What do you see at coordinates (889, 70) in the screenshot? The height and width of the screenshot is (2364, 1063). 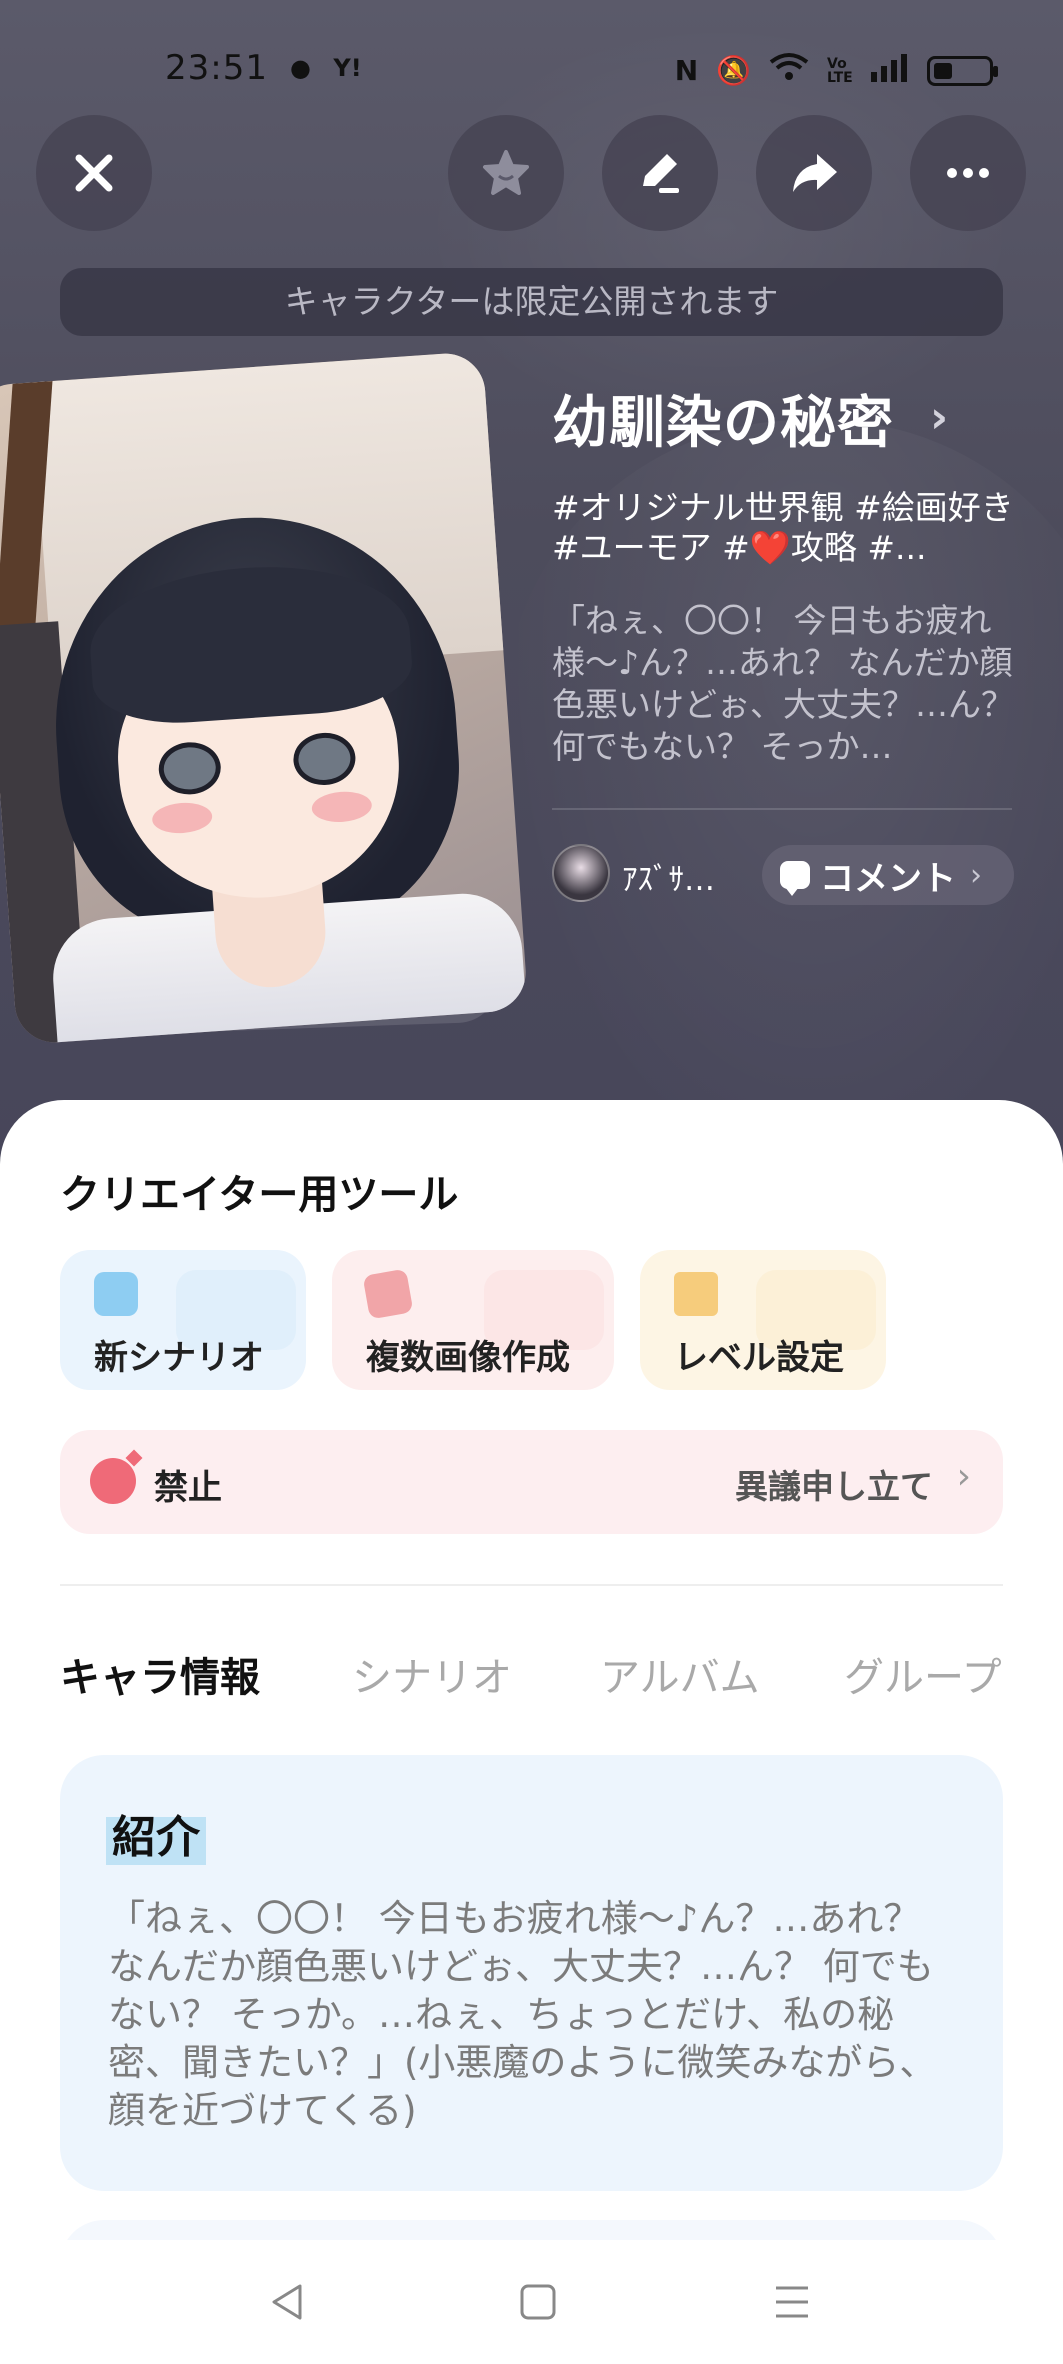 I see `signal-icon` at bounding box center [889, 70].